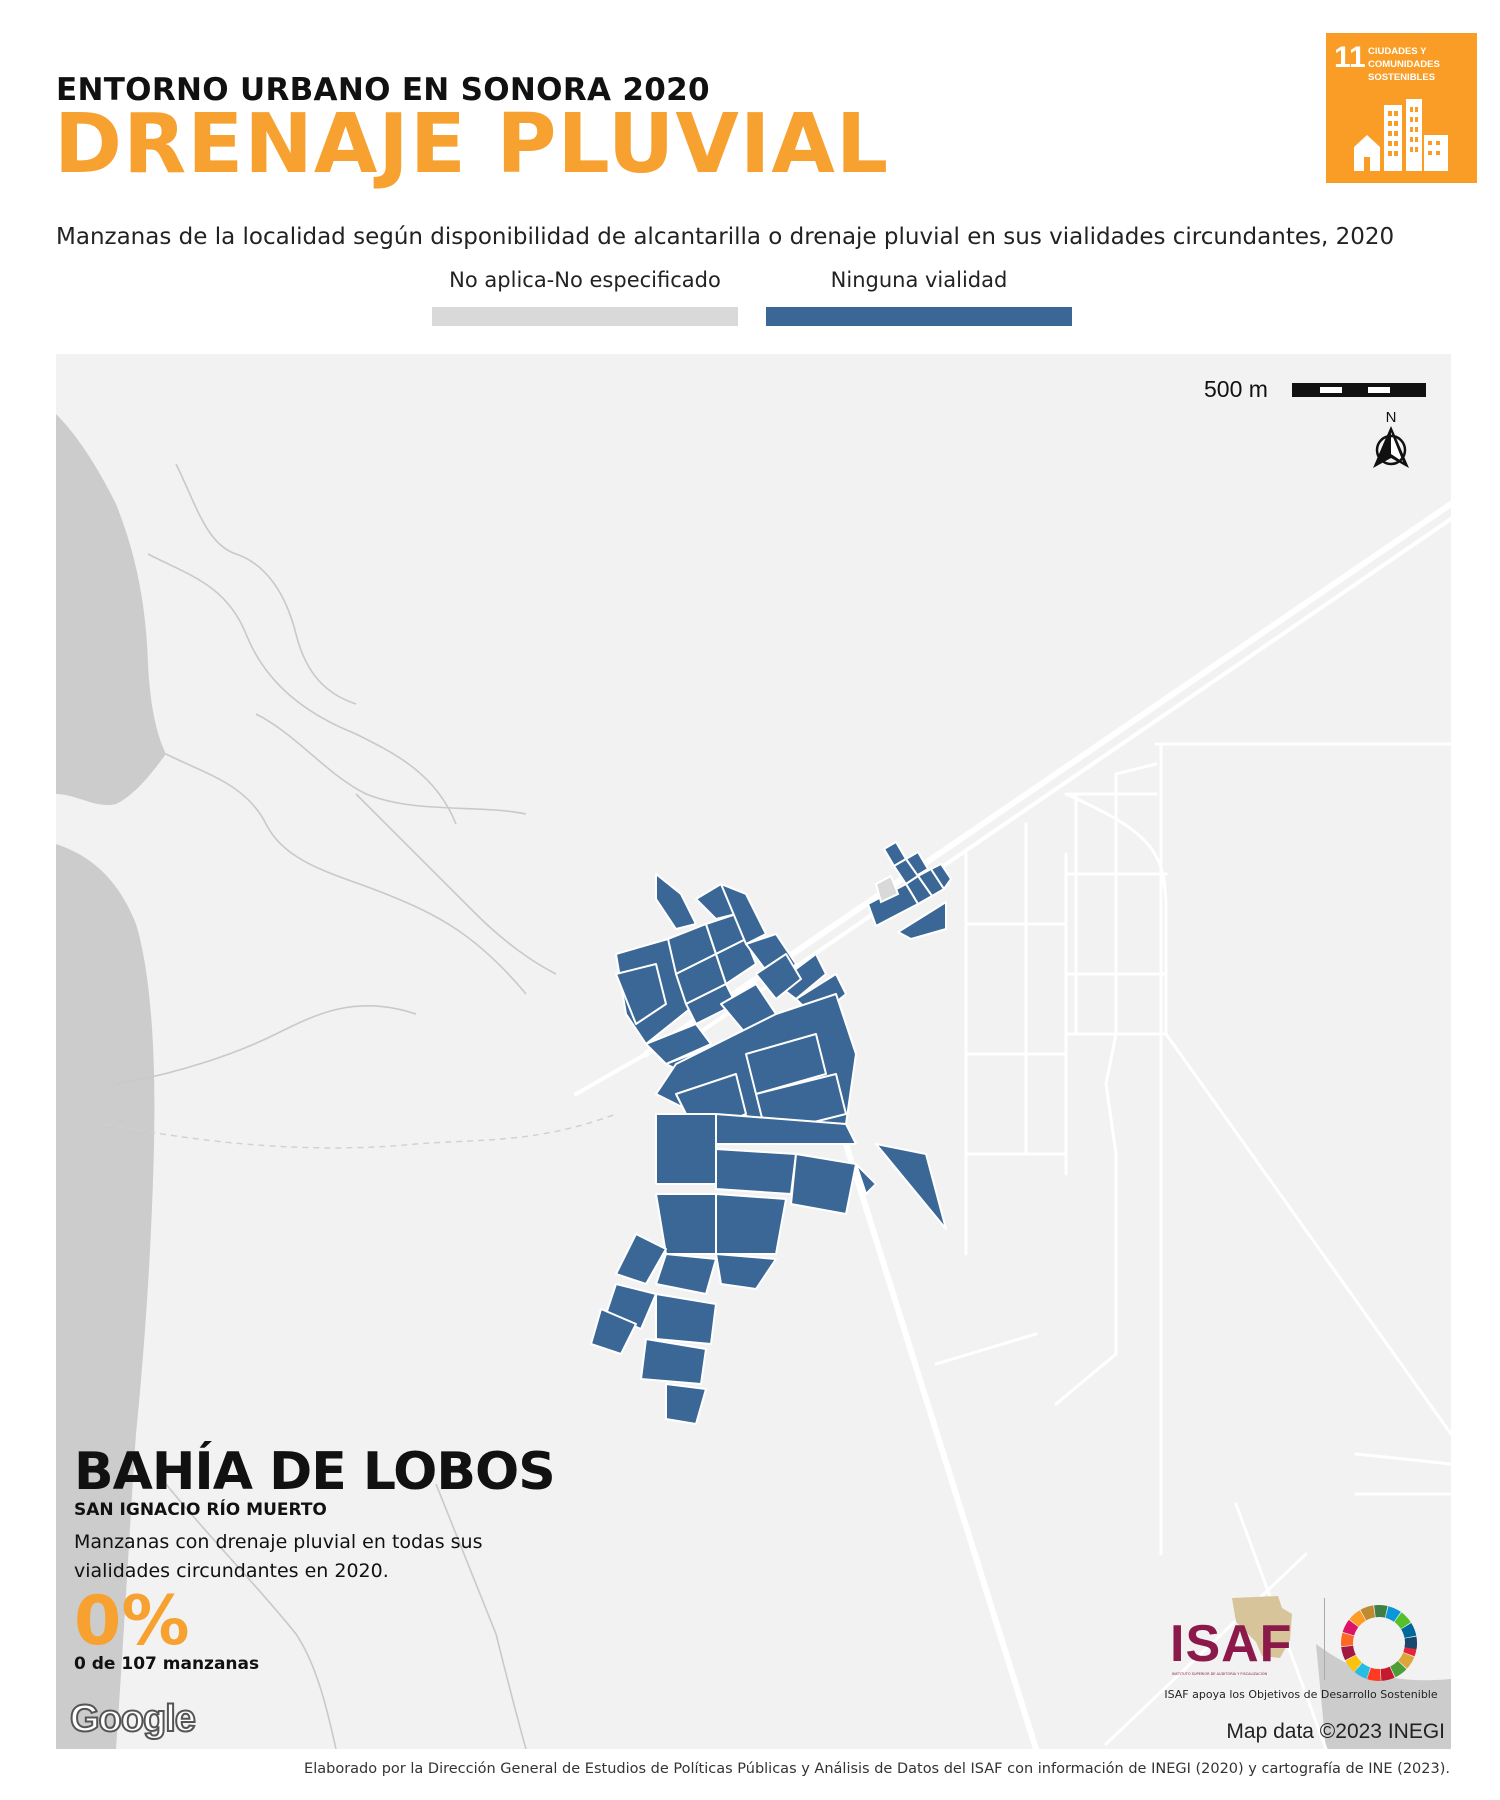 The height and width of the screenshot is (1800, 1500). What do you see at coordinates (1236, 389) in the screenshot?
I see `scale-label: 500 m` at bounding box center [1236, 389].